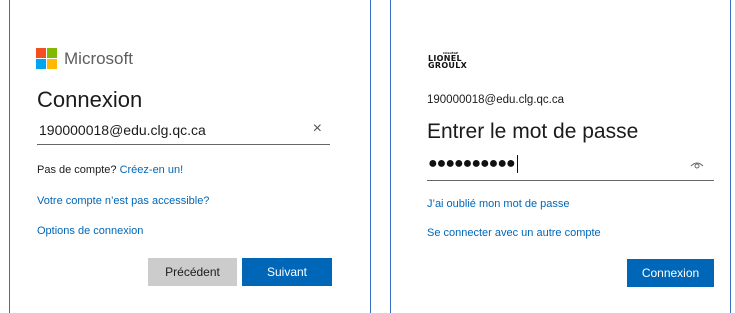 The width and height of the screenshot is (735, 313). I want to click on password-field: ●●●●●●●●●●, so click(570, 167).